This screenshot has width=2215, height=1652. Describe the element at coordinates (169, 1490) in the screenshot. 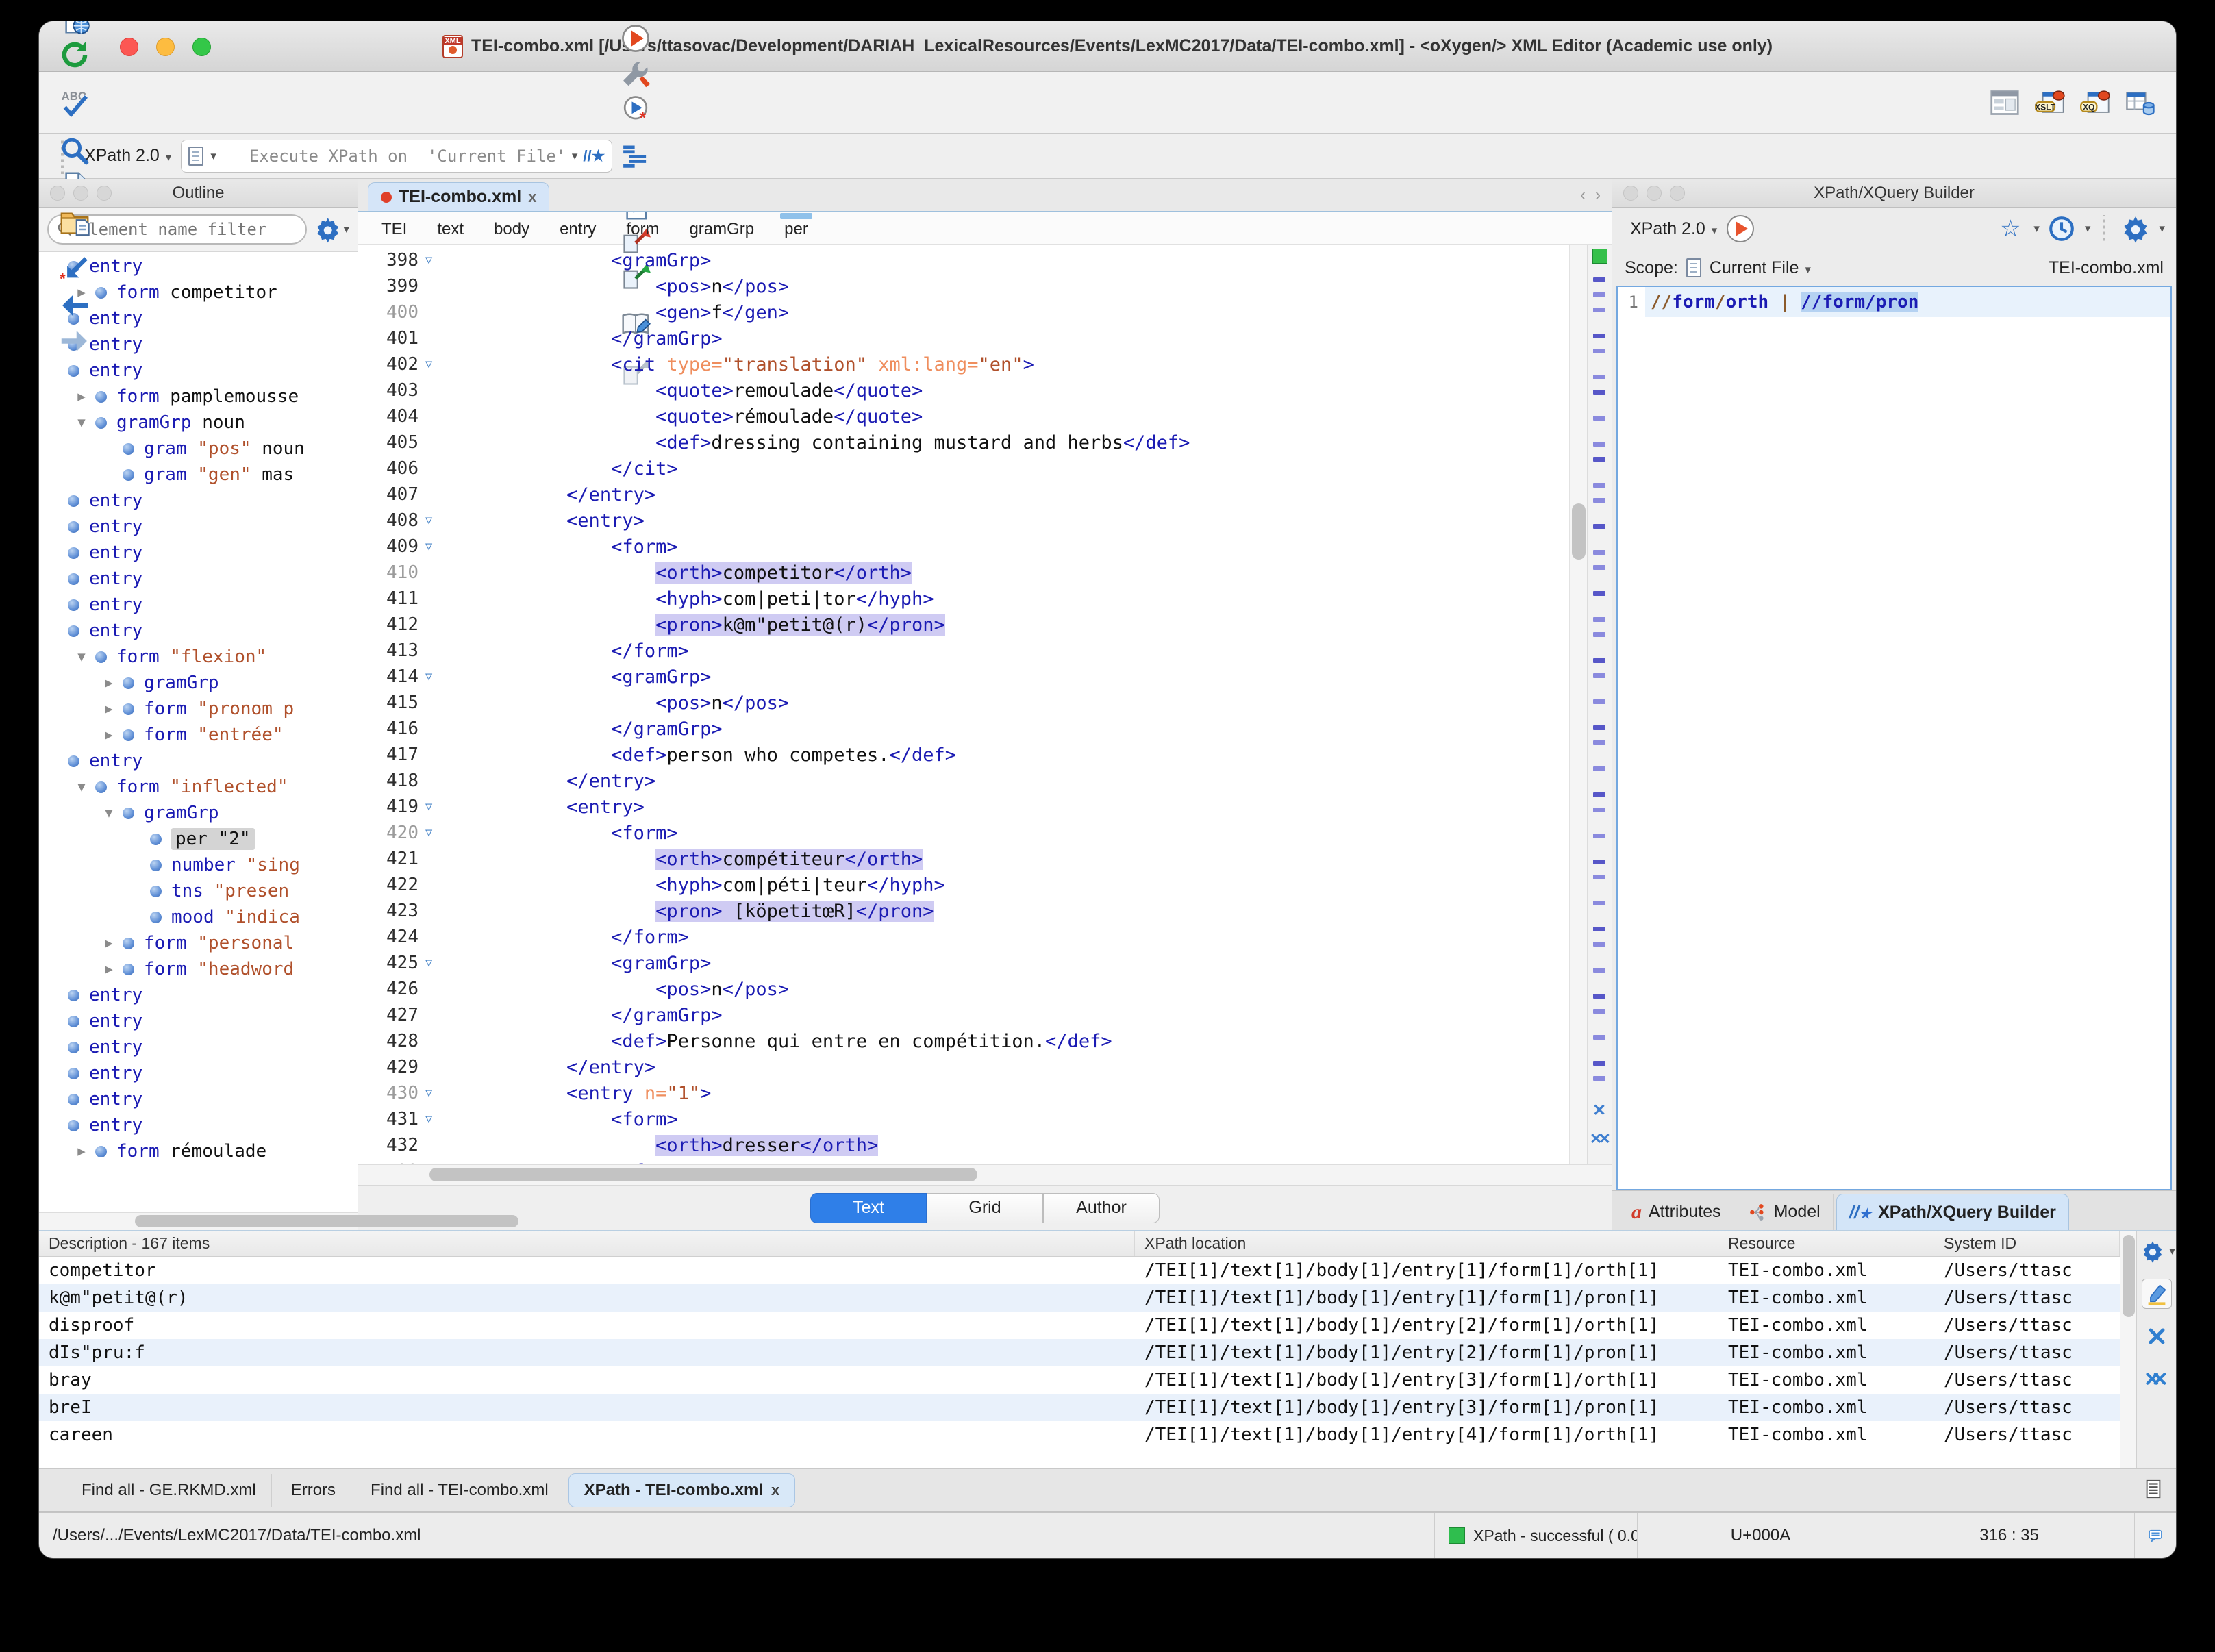

I see `bottom-tab-find-all-ge-rkmd-xml: Find all - GE.RKMD.xml` at that location.